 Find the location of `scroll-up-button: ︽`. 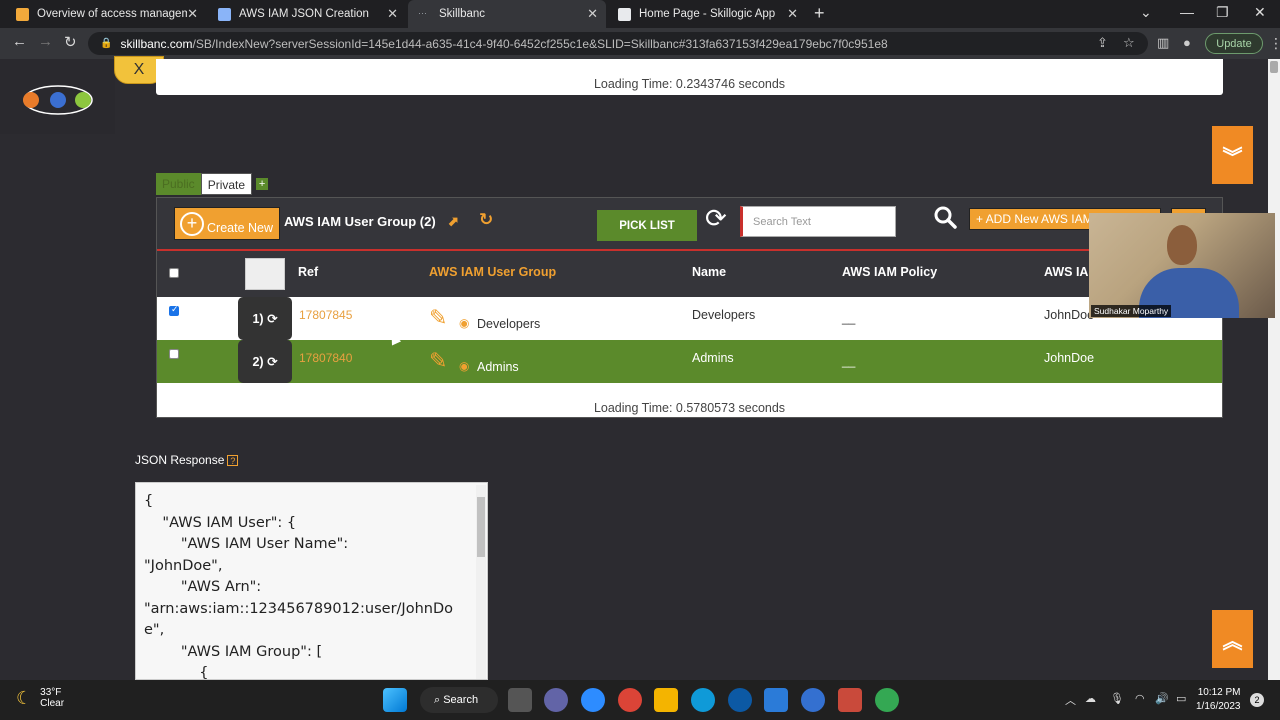

scroll-up-button: ︽ is located at coordinates (1232, 639).